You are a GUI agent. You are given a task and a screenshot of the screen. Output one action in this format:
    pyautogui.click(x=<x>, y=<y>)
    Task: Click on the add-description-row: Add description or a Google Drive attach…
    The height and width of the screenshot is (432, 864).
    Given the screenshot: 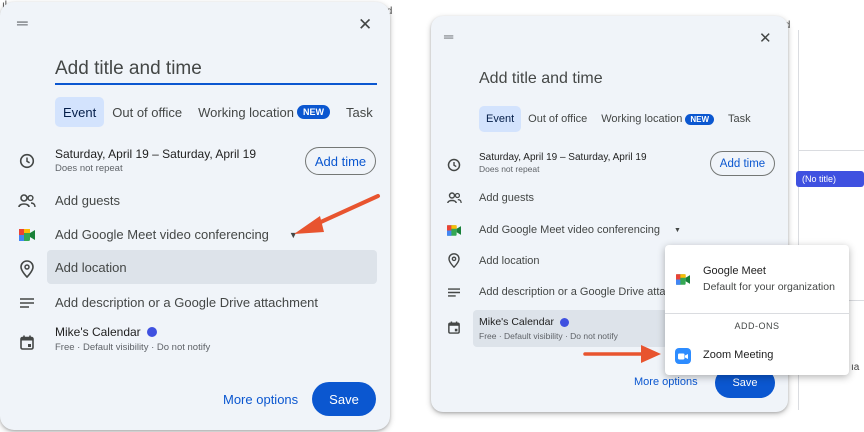 What is the action you would take?
    pyautogui.click(x=186, y=302)
    